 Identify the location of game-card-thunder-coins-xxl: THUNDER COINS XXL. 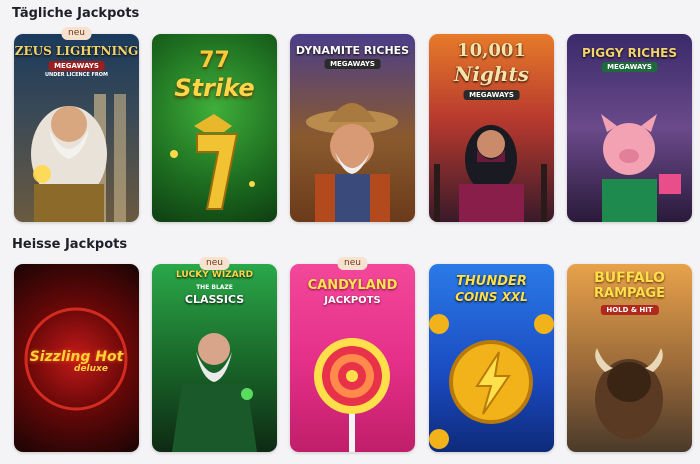
(491, 361).